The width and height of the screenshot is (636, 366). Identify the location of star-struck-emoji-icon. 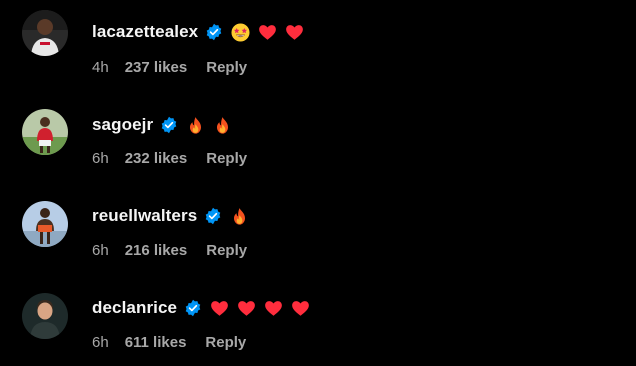
(240, 32).